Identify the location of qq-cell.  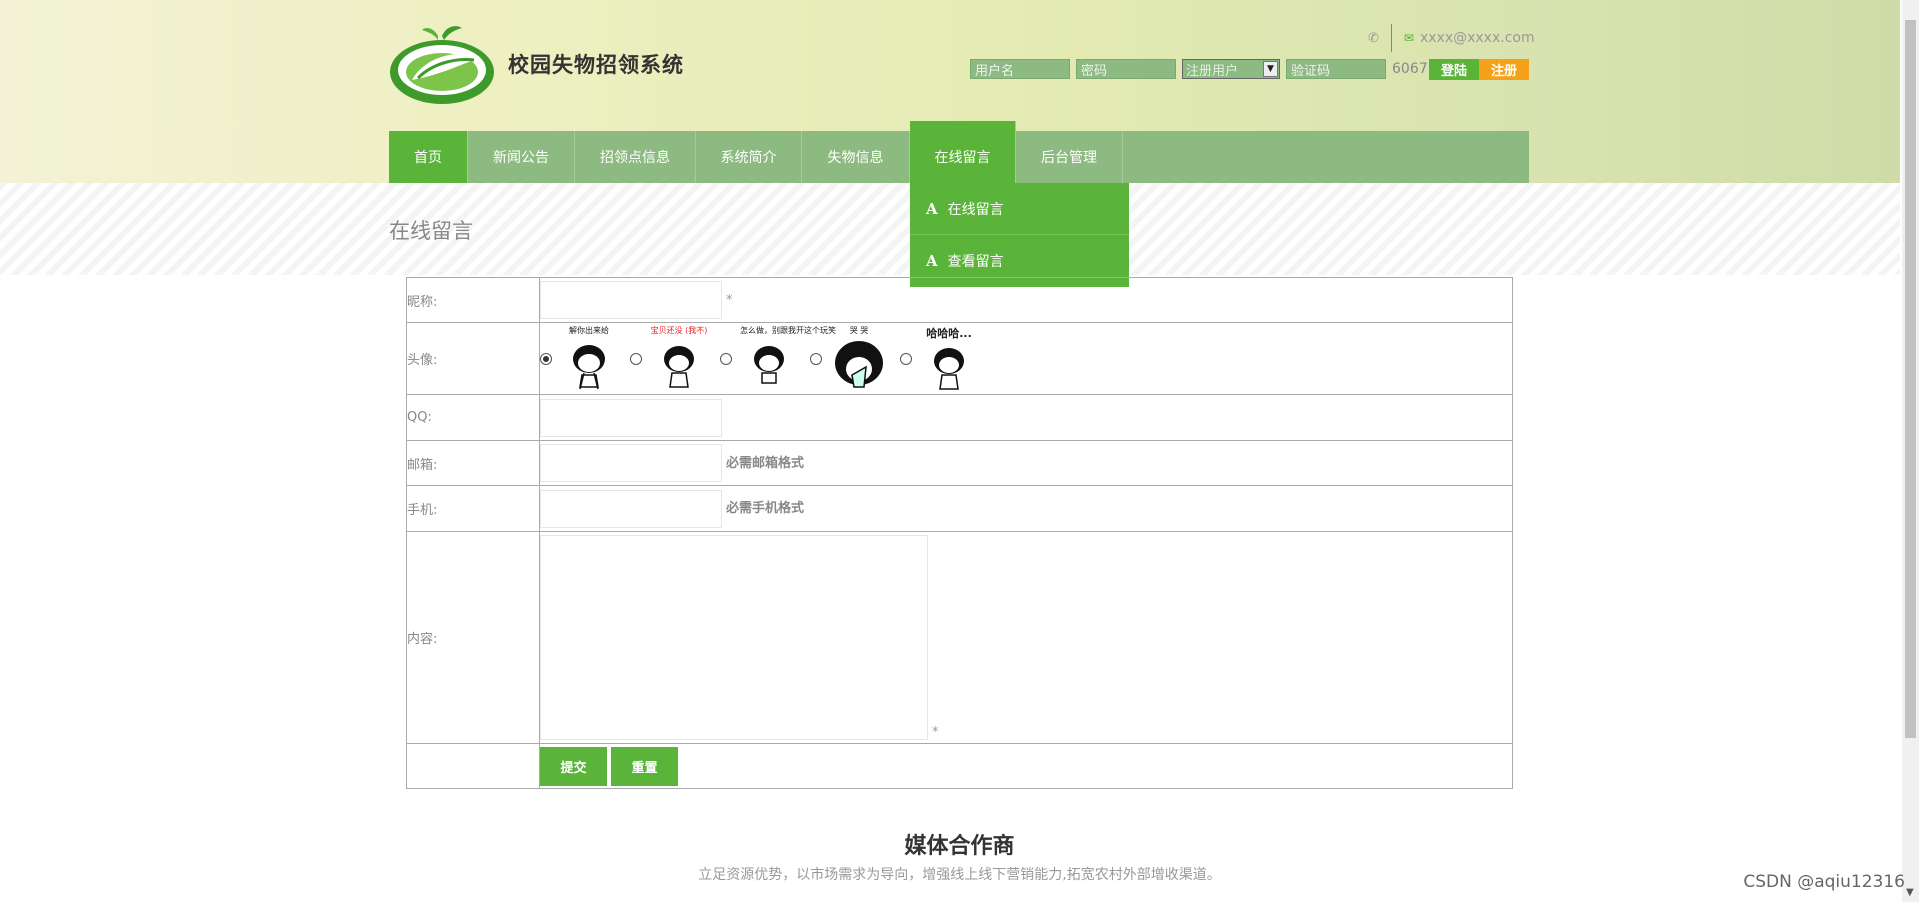
(1026, 417).